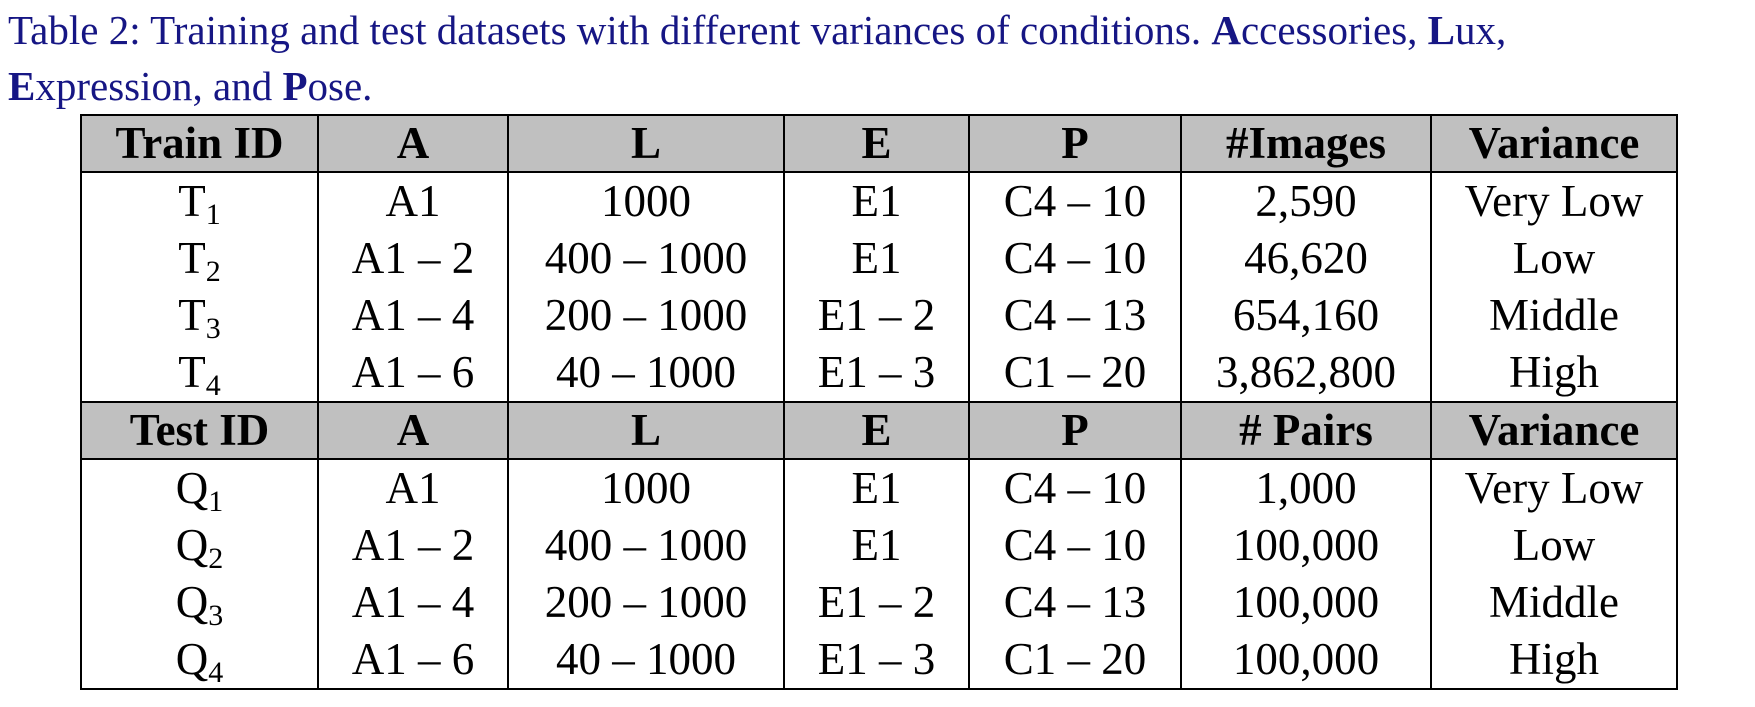 The height and width of the screenshot is (707, 1755). Describe the element at coordinates (413, 602) in the screenshot. I see `test-accessories-cell: A1 – 4` at that location.